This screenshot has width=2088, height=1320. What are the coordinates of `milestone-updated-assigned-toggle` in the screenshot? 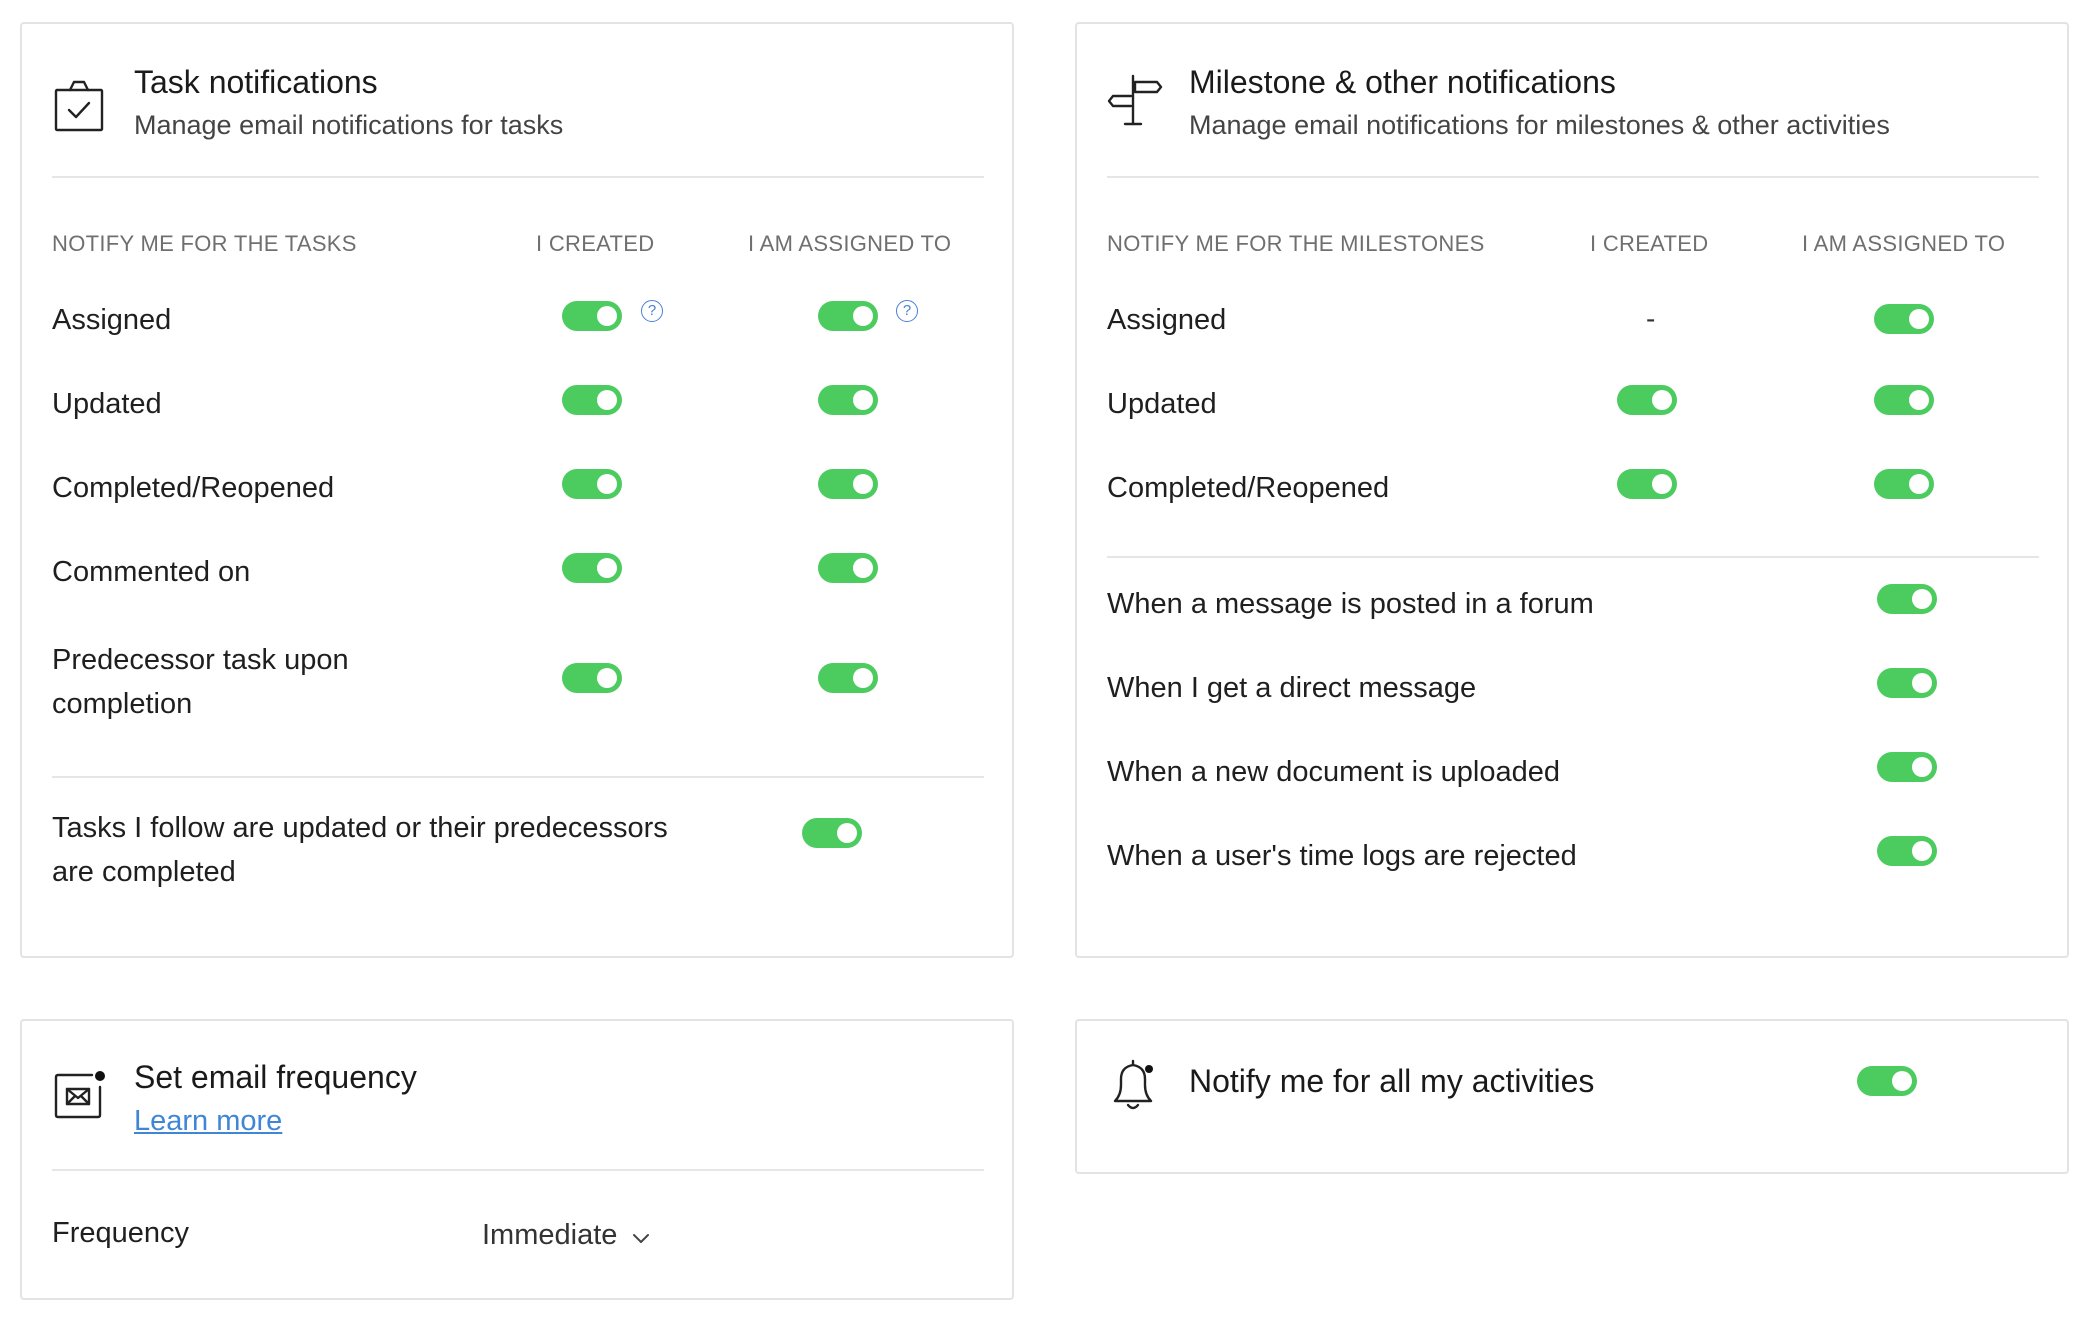 It's located at (1904, 400).